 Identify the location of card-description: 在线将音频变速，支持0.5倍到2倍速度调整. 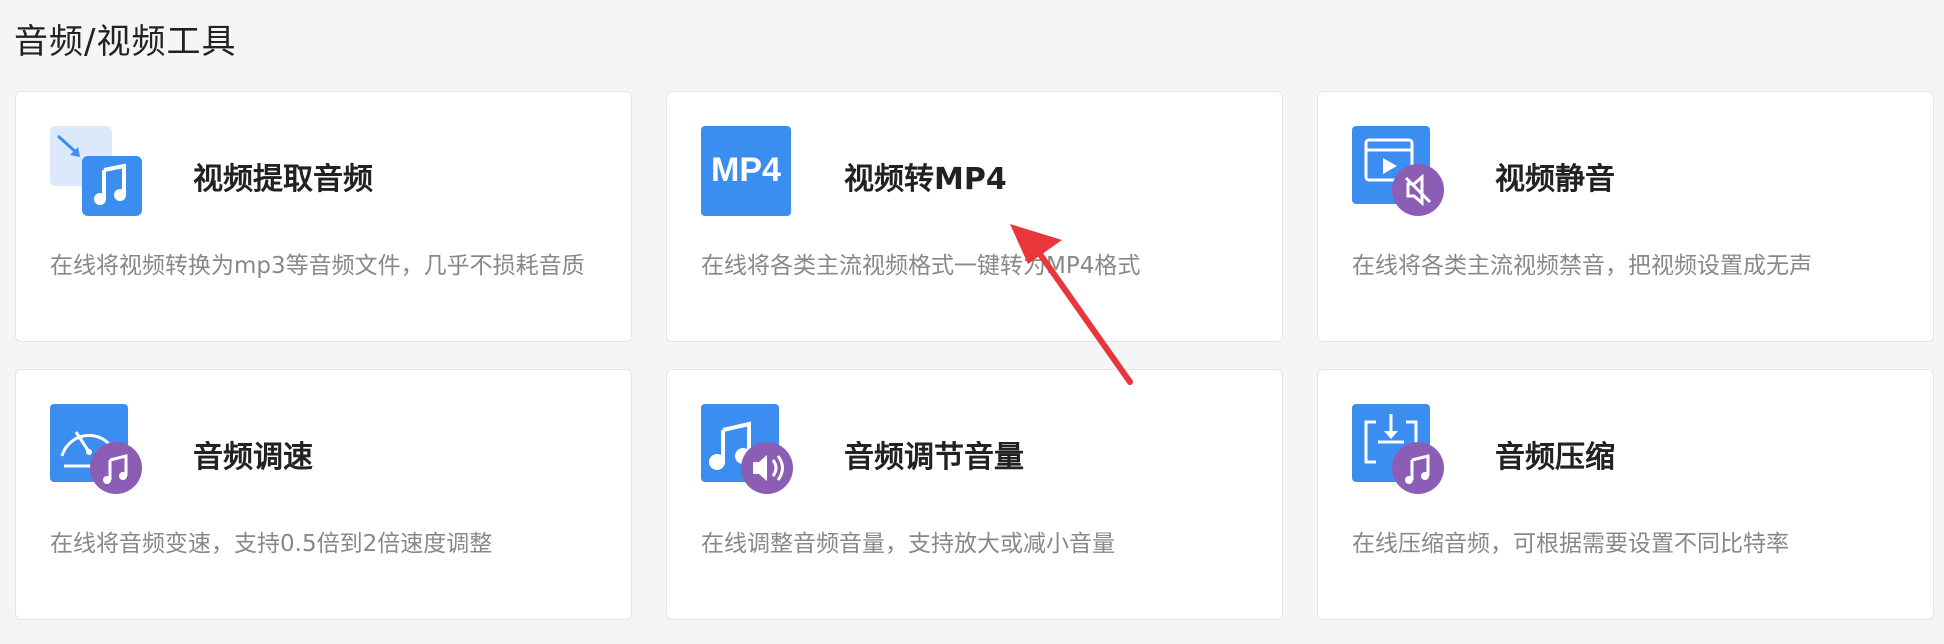
(271, 544).